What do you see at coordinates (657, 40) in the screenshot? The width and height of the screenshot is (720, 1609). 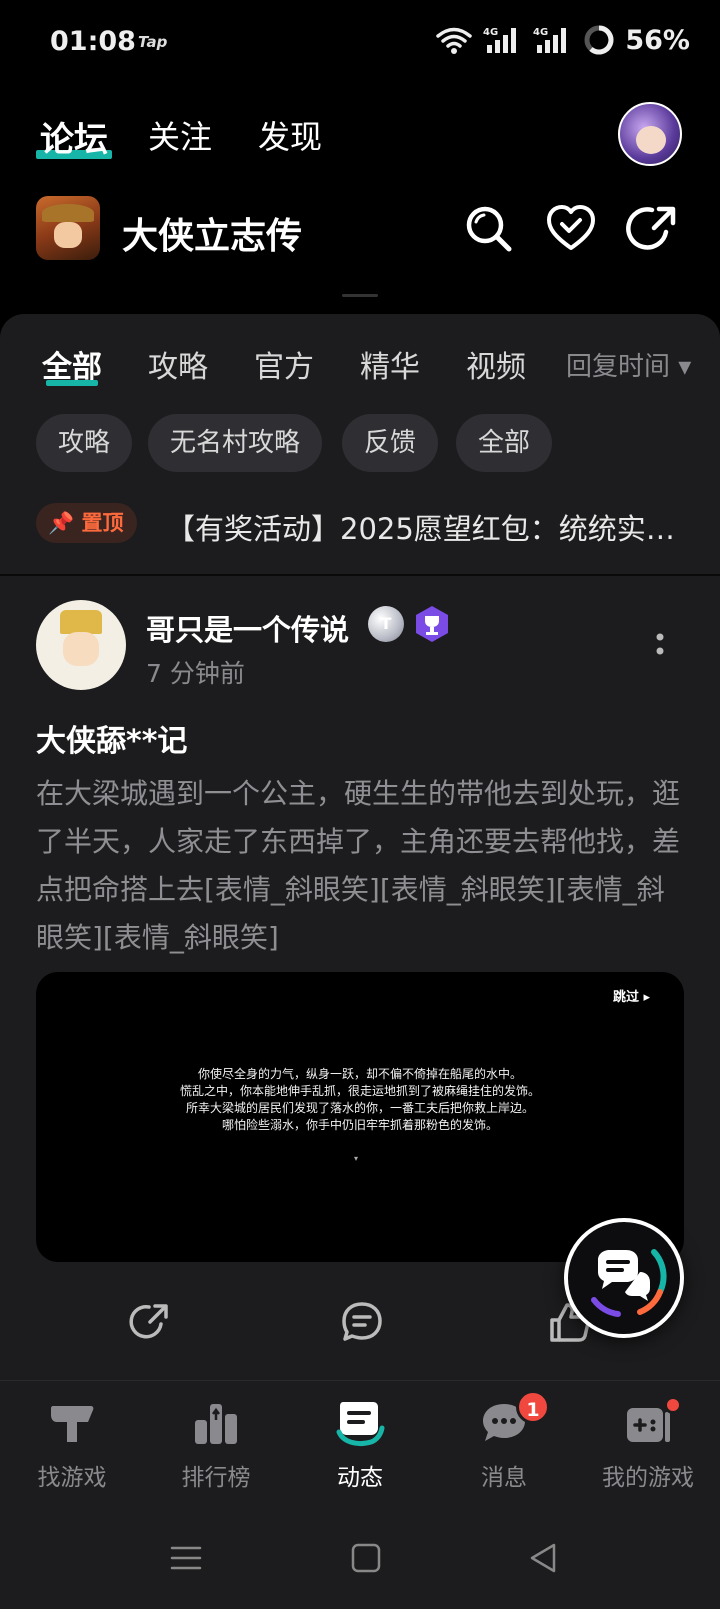 I see `battery-percent: 56%` at bounding box center [657, 40].